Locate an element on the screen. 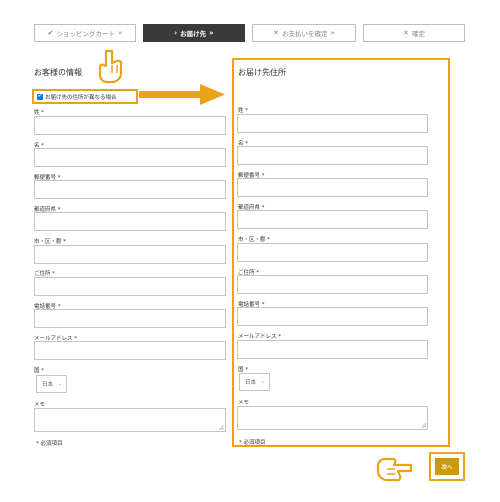 The height and width of the screenshot is (502, 500). shipping-city-label: 市・区・郡 * is located at coordinates (254, 240).